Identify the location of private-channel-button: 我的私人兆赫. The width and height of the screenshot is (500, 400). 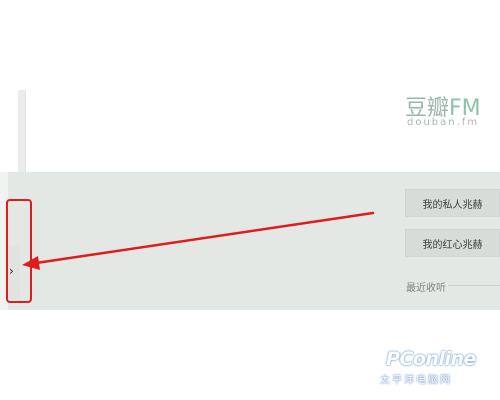
(452, 203).